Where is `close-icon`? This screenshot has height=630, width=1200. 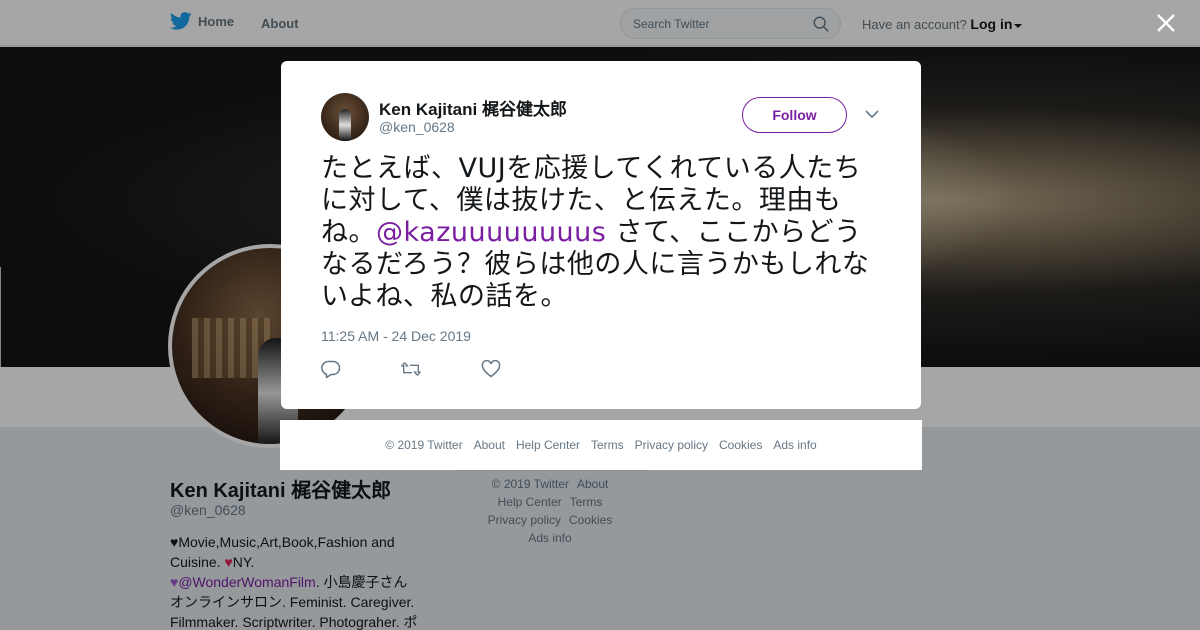 close-icon is located at coordinates (1166, 24).